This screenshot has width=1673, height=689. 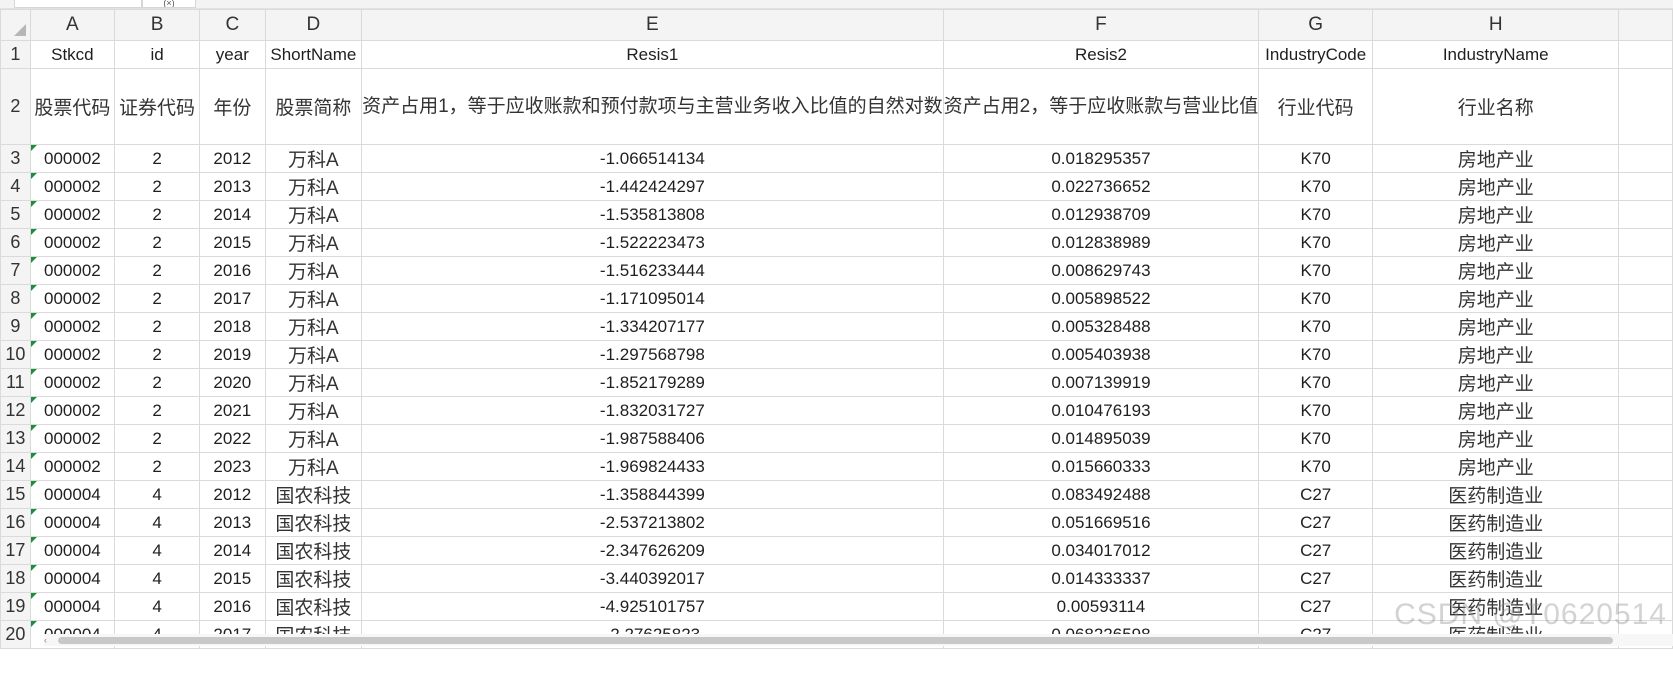 I want to click on select-all-corner, so click(x=15, y=25).